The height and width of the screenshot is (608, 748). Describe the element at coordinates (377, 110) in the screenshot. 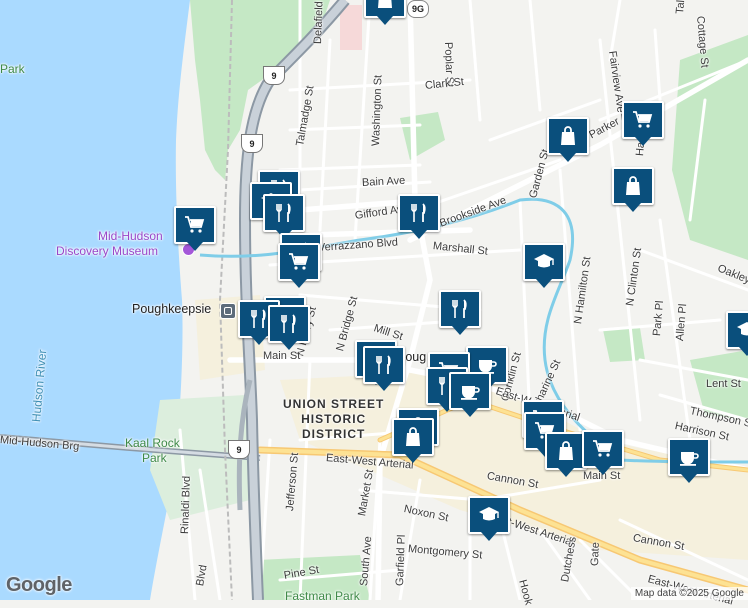

I see `street-label: Washington St` at that location.